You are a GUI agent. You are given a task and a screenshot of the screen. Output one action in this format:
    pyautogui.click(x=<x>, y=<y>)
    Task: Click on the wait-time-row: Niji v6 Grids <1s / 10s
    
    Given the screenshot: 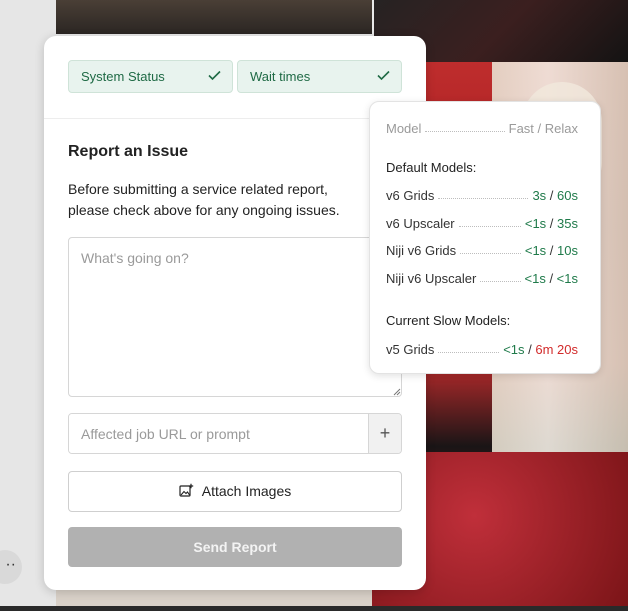 What is the action you would take?
    pyautogui.click(x=482, y=250)
    